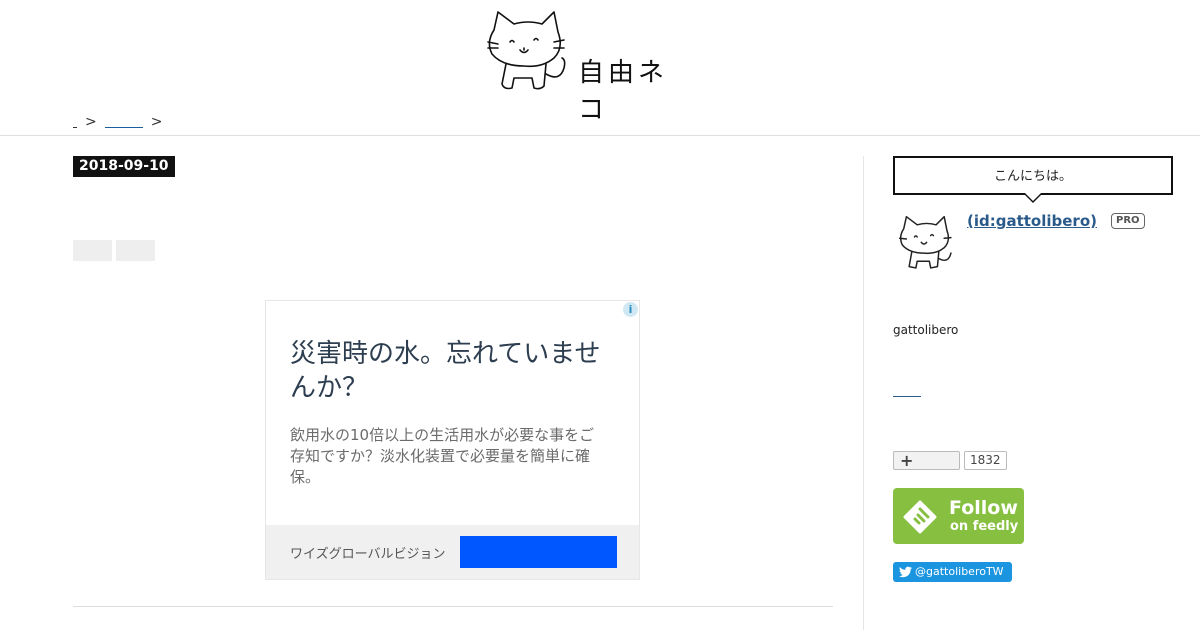 The image size is (1200, 630). Describe the element at coordinates (983, 508) in the screenshot. I see `feedly-follow-label: Follow` at that location.